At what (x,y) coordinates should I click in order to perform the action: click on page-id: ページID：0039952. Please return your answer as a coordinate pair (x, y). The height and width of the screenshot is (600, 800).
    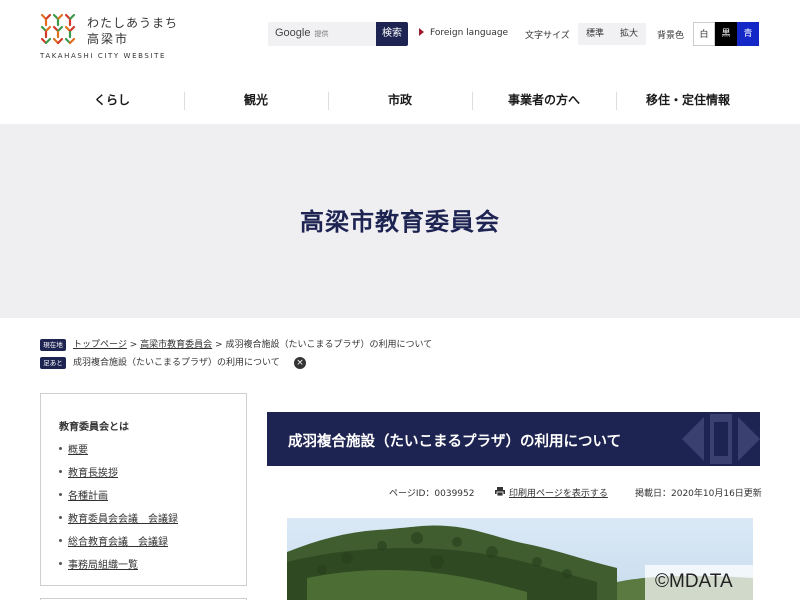
    Looking at the image, I should click on (432, 494).